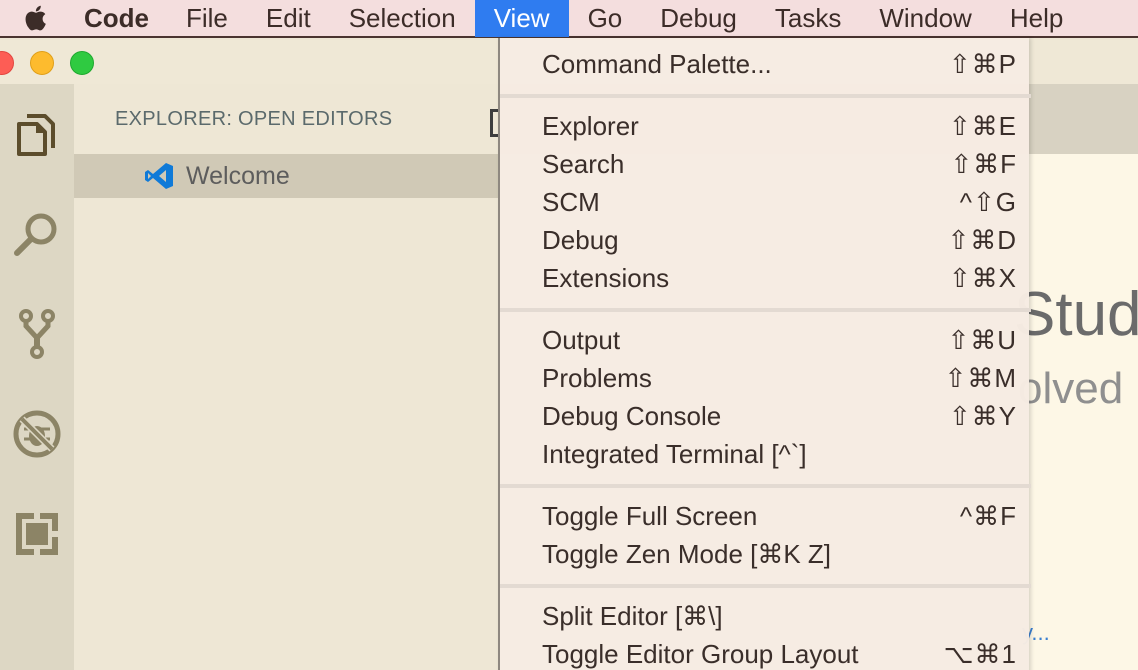  I want to click on menu-edit: Edit, so click(288, 18).